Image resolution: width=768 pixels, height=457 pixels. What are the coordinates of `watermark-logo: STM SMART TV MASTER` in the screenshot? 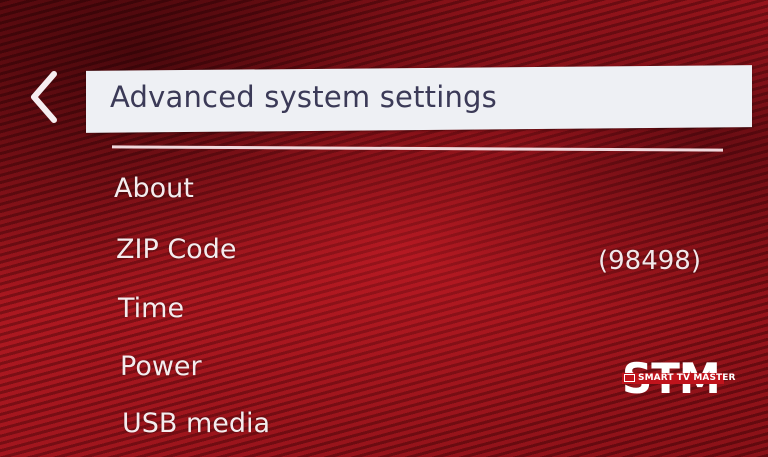 It's located at (678, 379).